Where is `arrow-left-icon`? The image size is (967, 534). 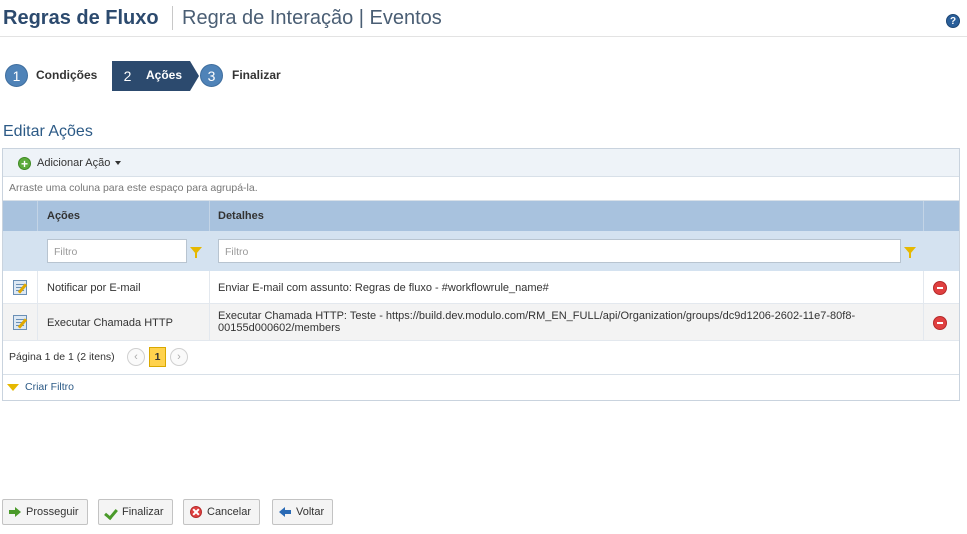 arrow-left-icon is located at coordinates (285, 512).